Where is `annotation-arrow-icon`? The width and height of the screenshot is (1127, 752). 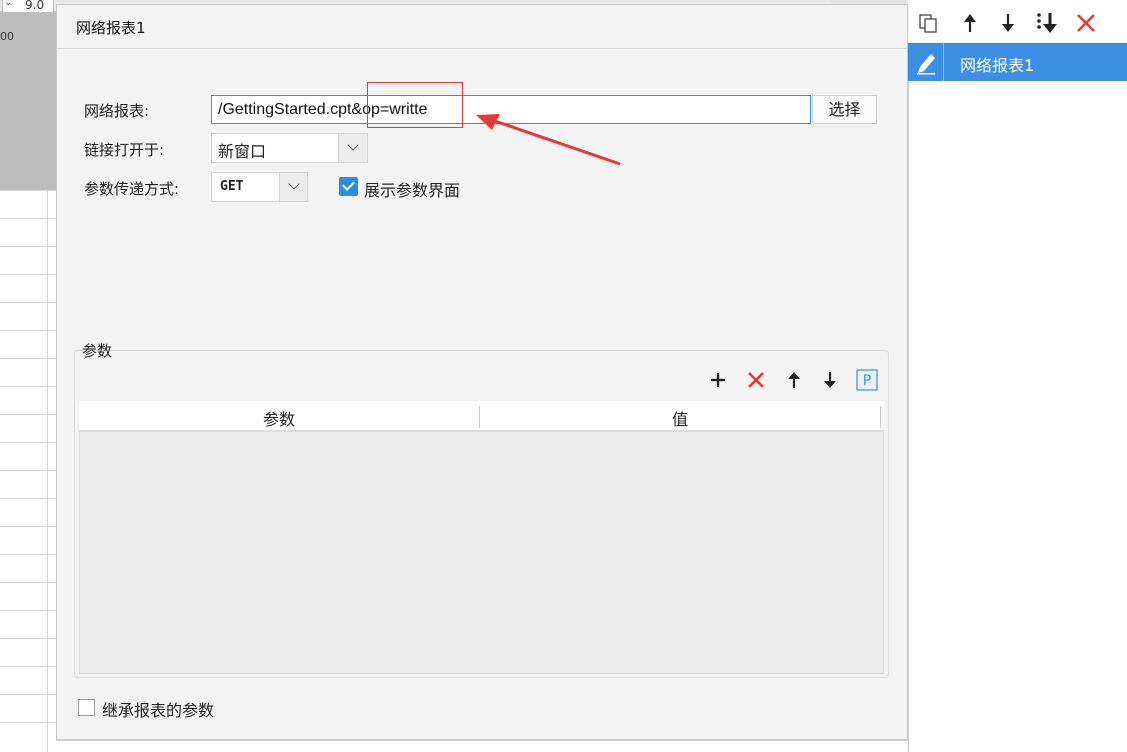
annotation-arrow-icon is located at coordinates (548, 140).